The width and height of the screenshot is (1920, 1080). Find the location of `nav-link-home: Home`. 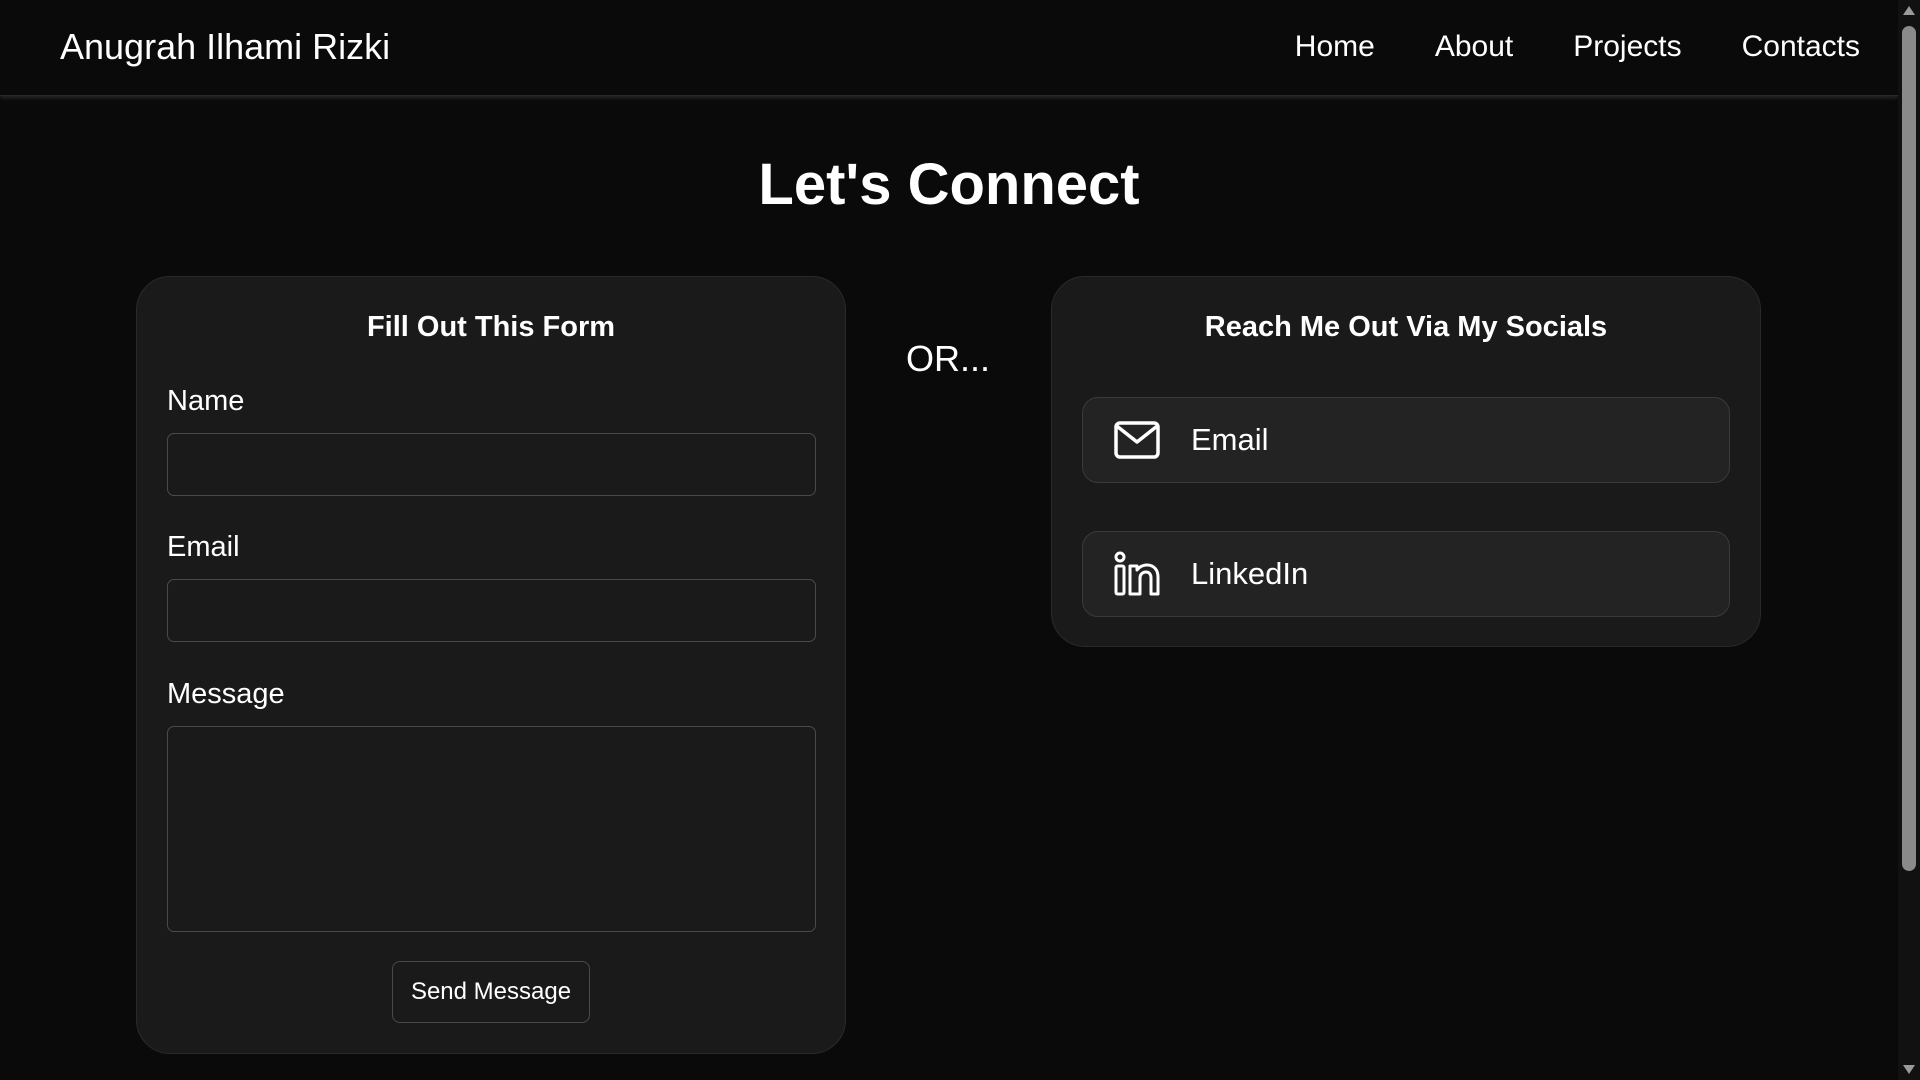

nav-link-home: Home is located at coordinates (1335, 47).